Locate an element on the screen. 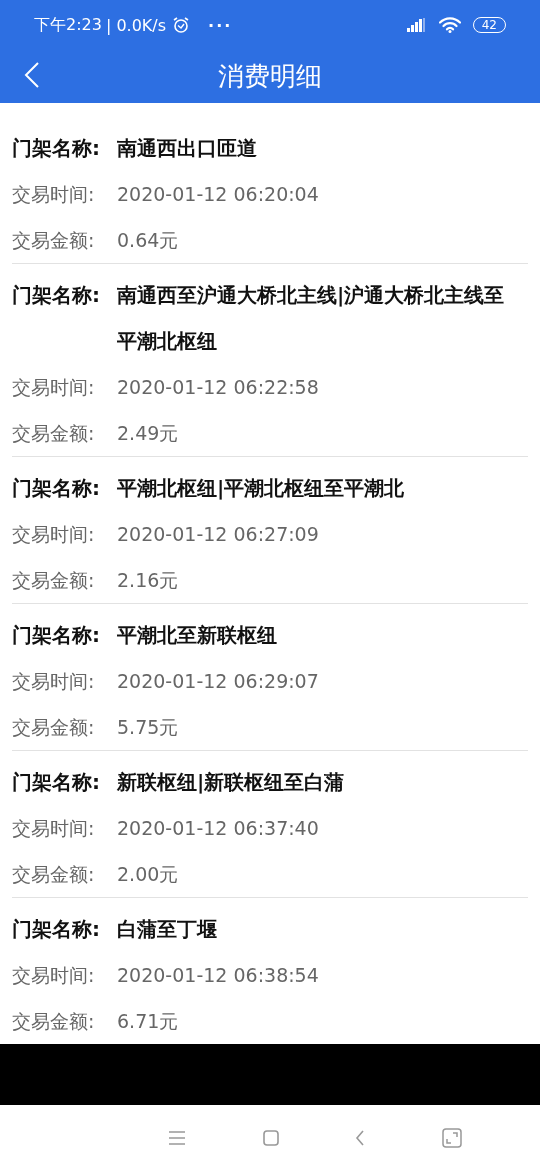 Image resolution: width=540 pixels, height=1170 pixels. field-value: 白蒲至丁堰 is located at coordinates (167, 929).